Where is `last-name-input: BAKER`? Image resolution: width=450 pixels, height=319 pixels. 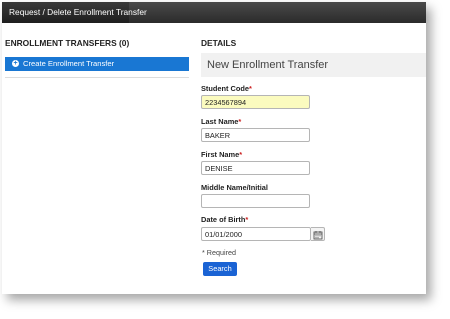
last-name-input: BAKER is located at coordinates (255, 135).